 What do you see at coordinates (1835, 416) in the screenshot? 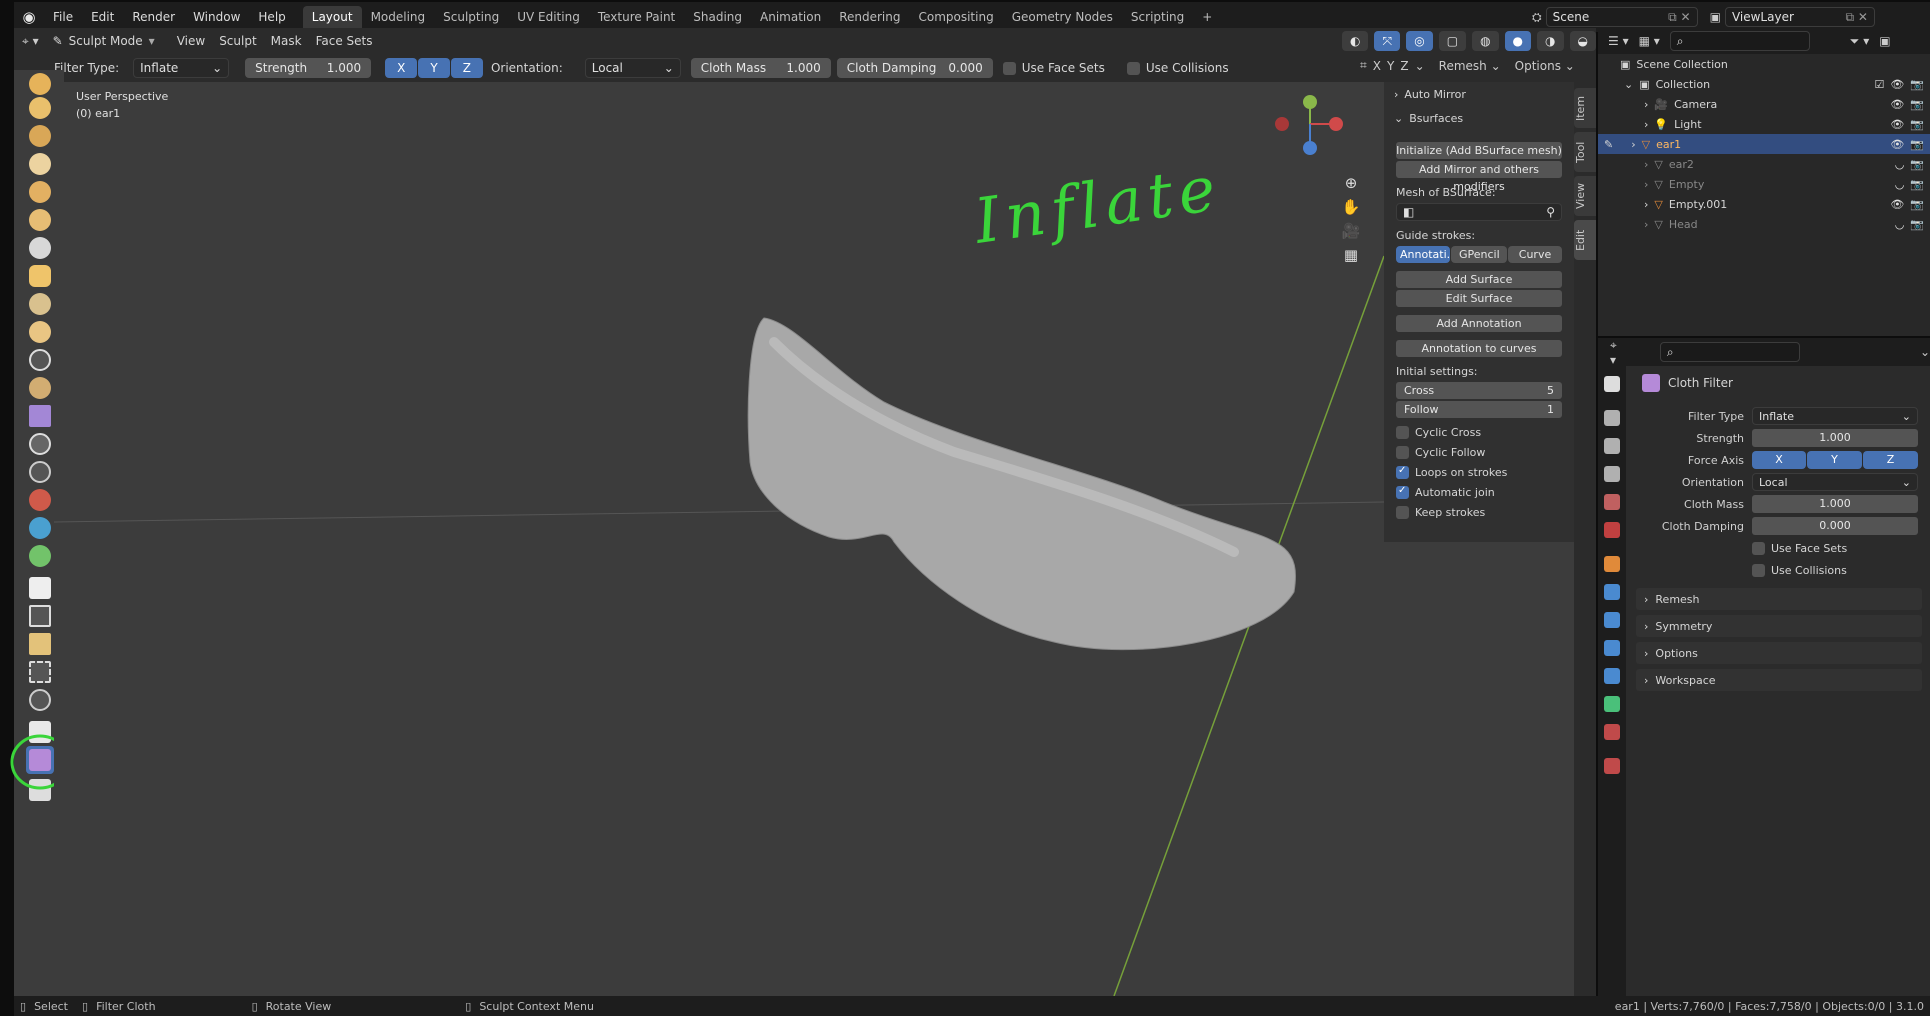
I see `prop-filter-type-dropdown: Inflate ⌄` at bounding box center [1835, 416].